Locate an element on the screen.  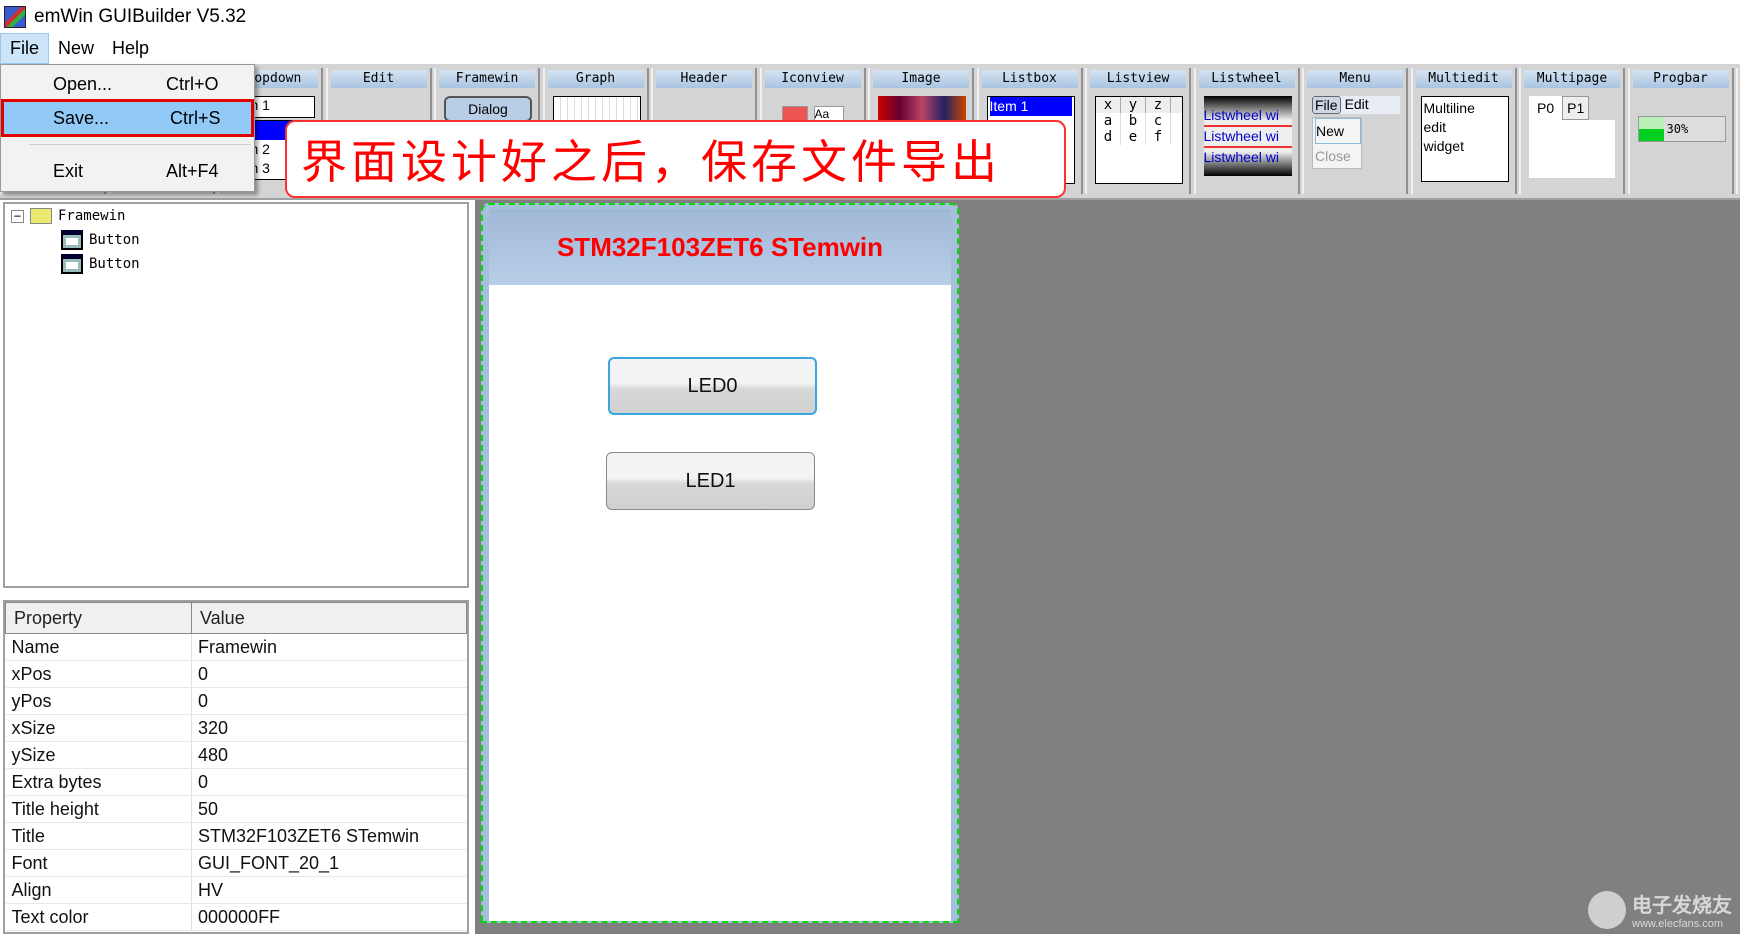
property-row: Title height 50 is located at coordinates (236, 809).